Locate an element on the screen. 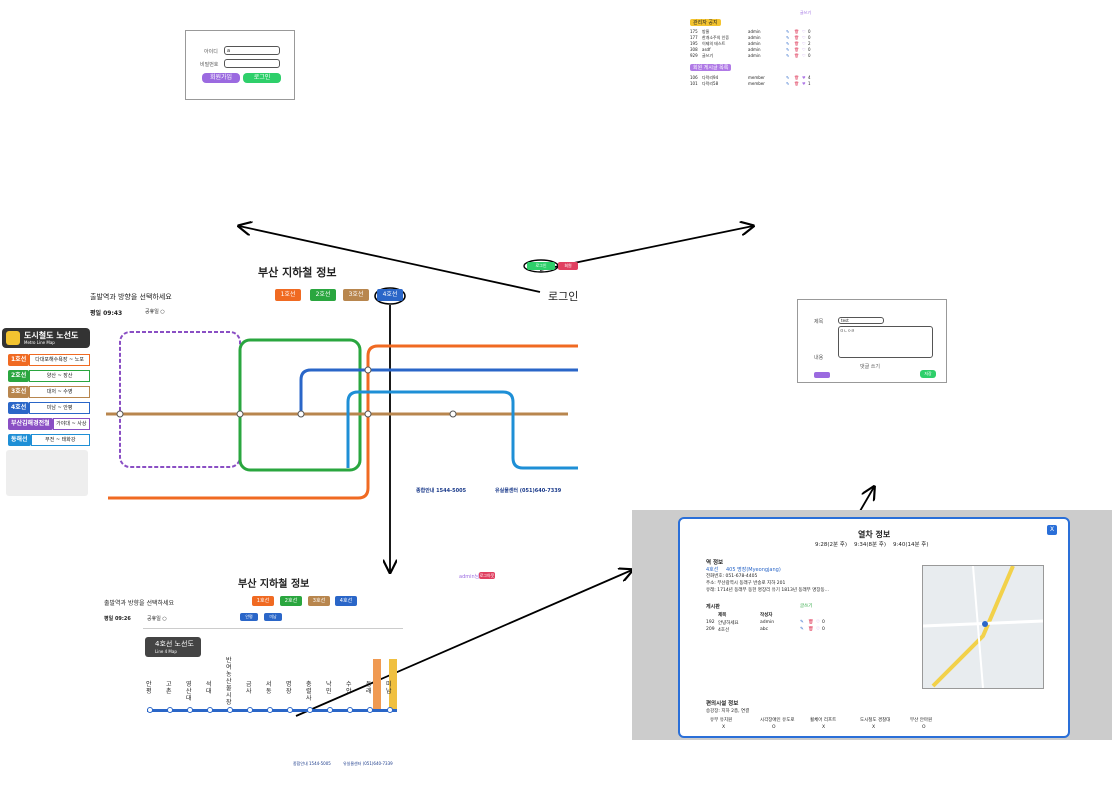  station-name: 안평 is located at coordinates (150, 688).